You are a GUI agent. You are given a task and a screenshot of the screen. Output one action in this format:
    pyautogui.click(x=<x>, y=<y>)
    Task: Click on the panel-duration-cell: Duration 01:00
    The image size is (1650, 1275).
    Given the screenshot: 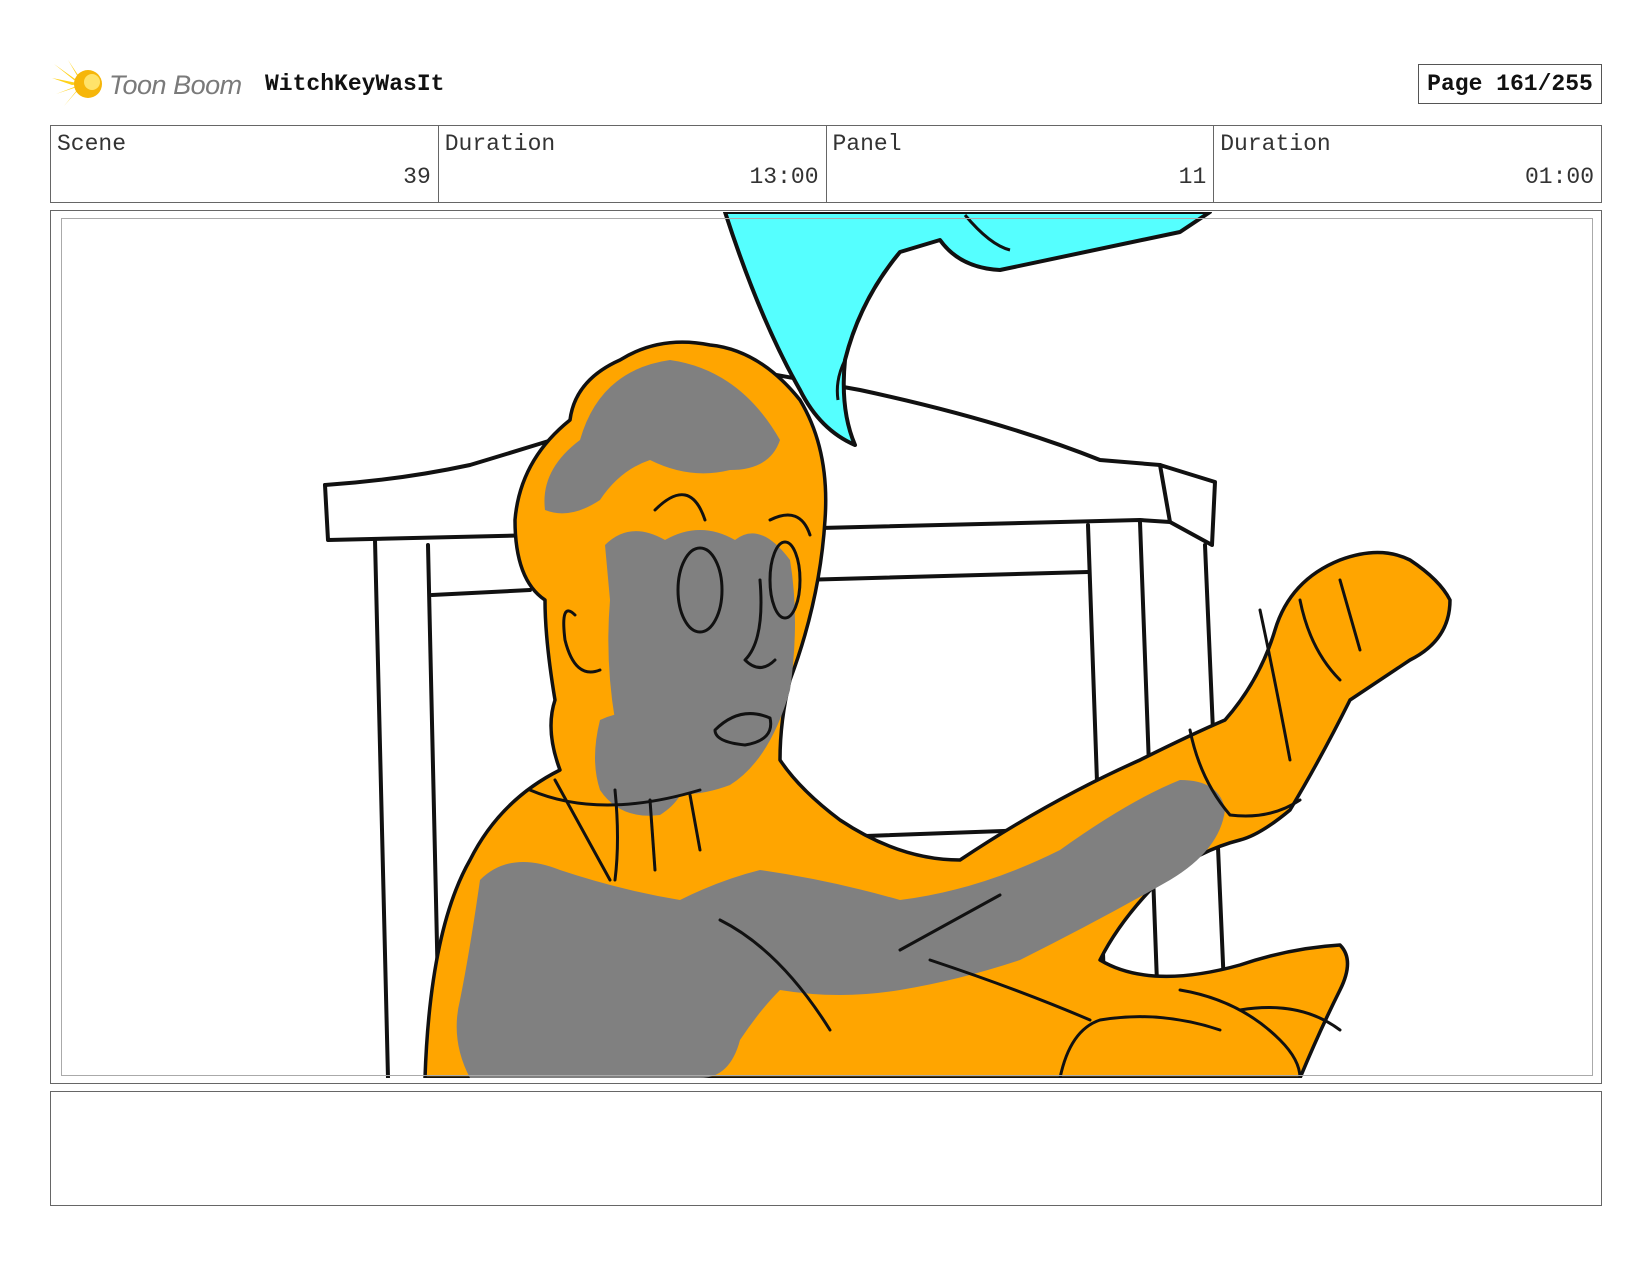 What is the action you would take?
    pyautogui.click(x=1407, y=164)
    